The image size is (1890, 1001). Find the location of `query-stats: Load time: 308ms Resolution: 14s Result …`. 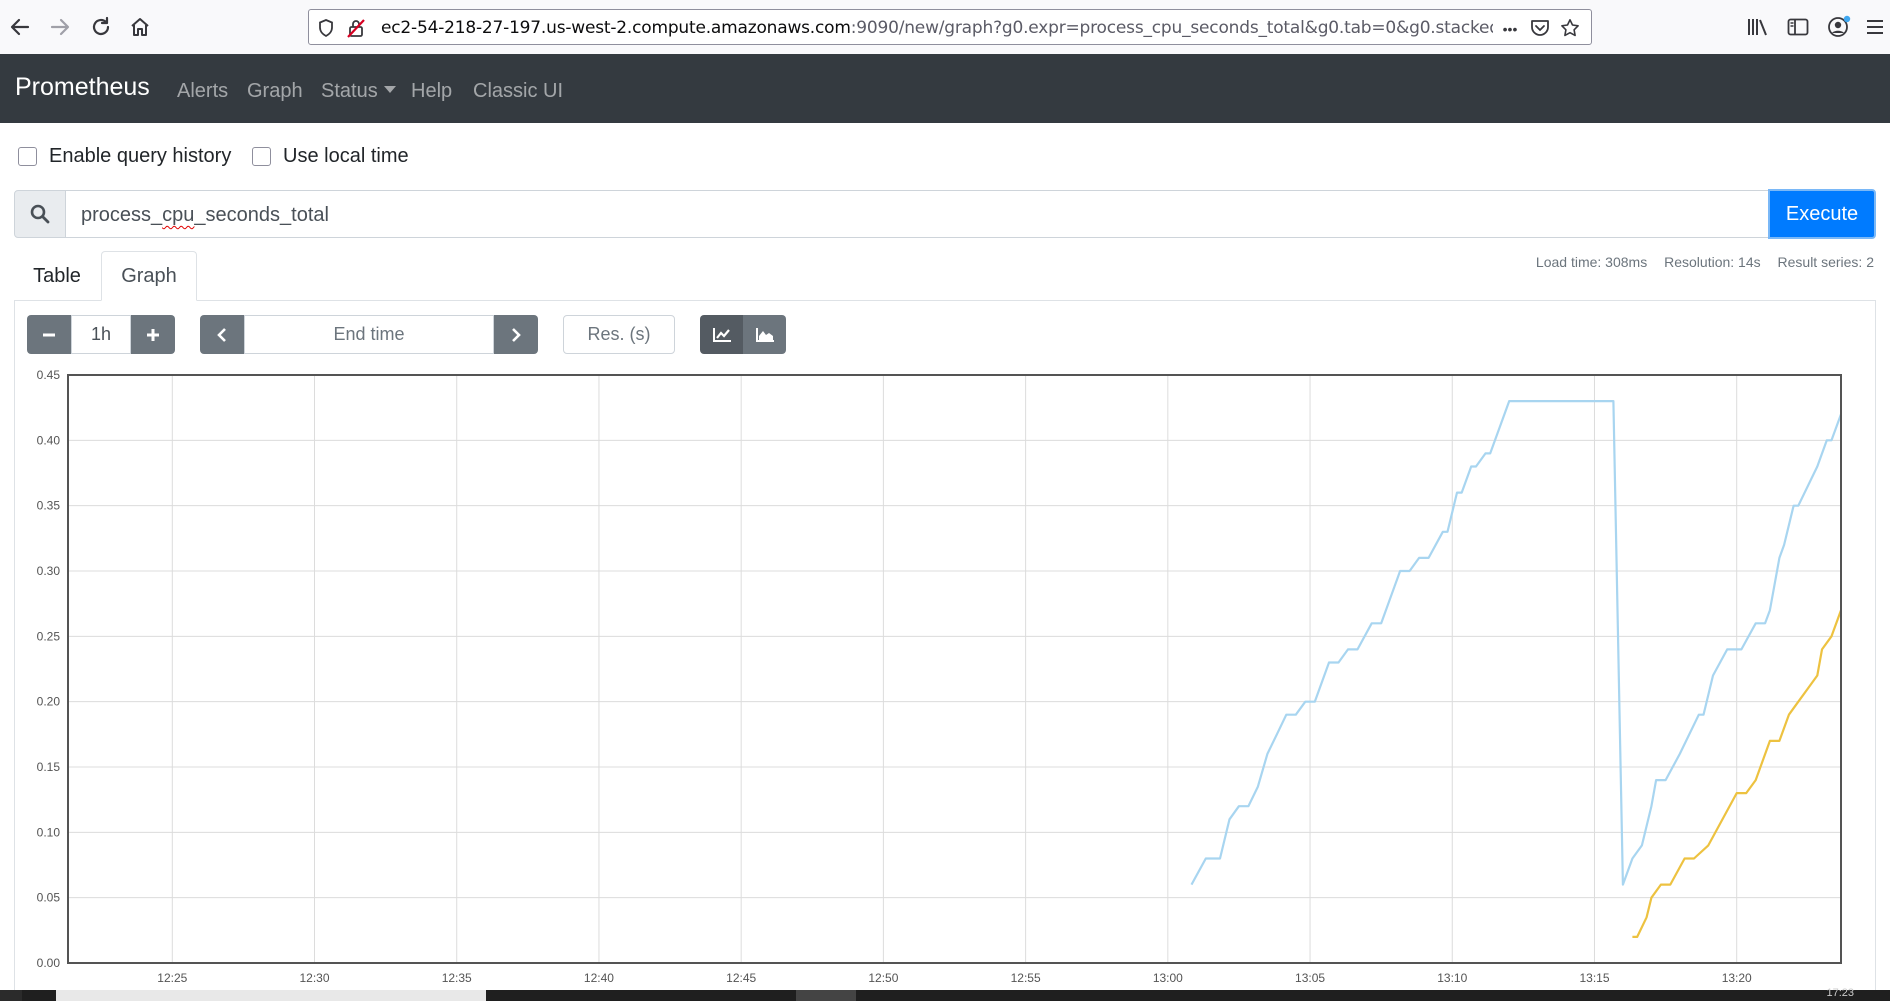

query-stats: Load time: 308ms Resolution: 14s Result … is located at coordinates (1698, 262).